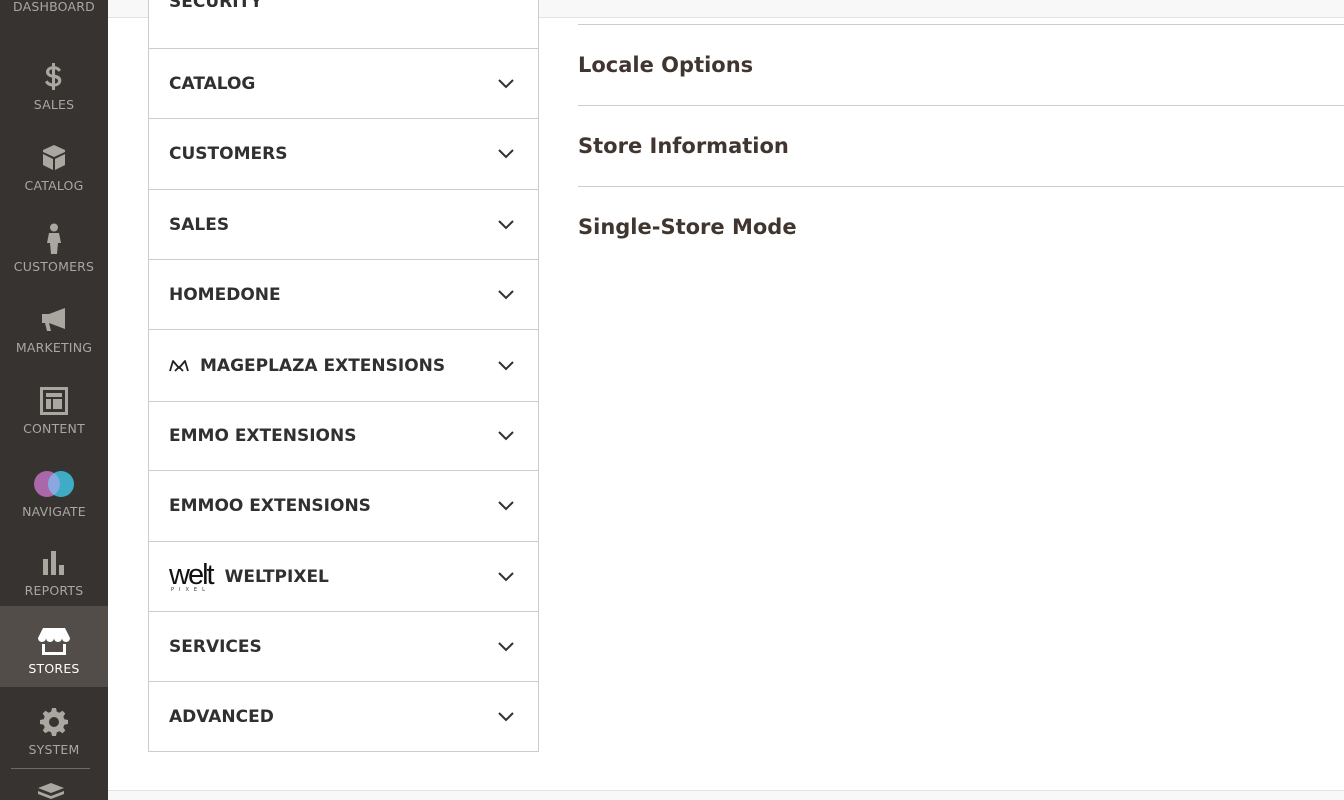 The width and height of the screenshot is (1344, 800). I want to click on nav-item-dashboard: DASHBOARD, so click(54, 12).